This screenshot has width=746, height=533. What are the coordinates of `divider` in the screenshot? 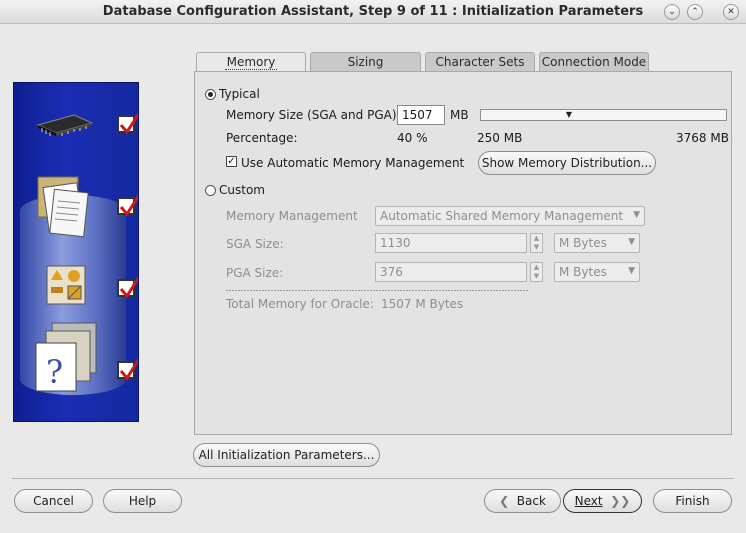 It's located at (377, 290).